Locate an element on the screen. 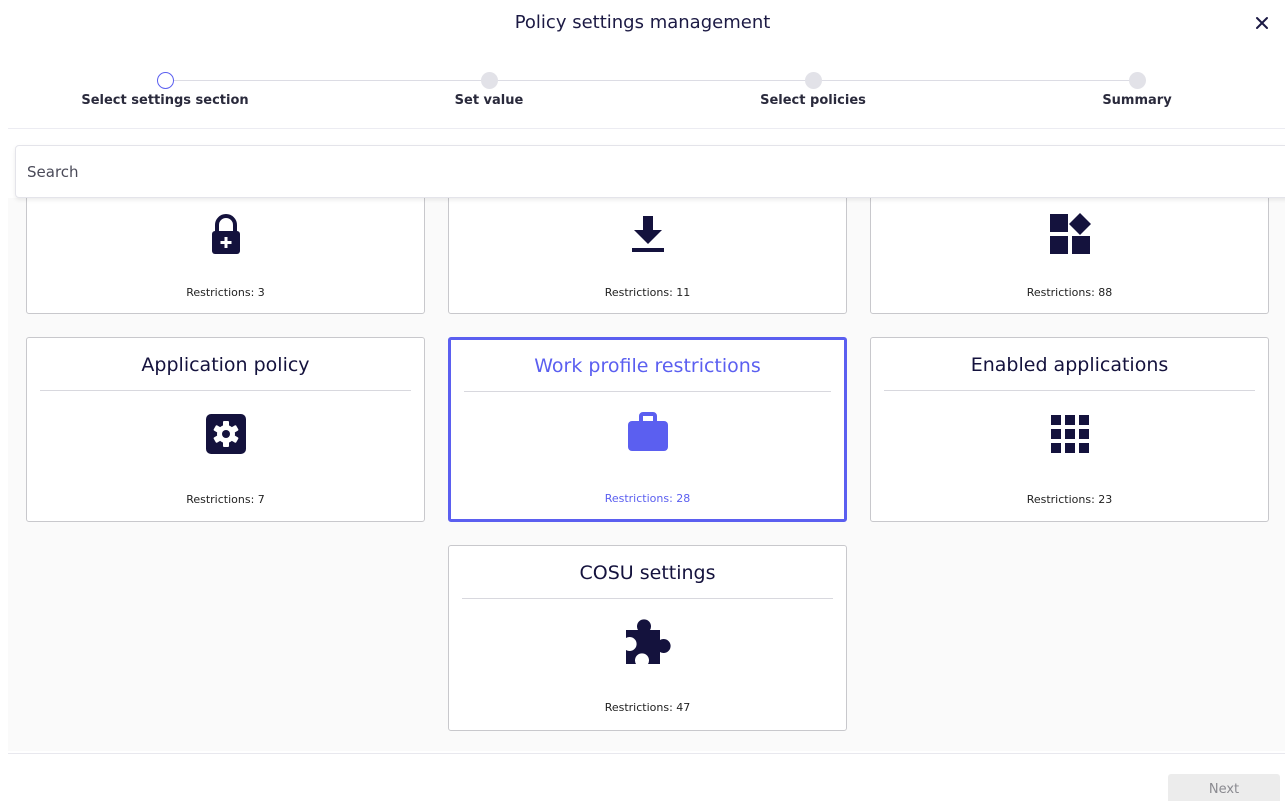  puzzle-icon is located at coordinates (648, 641).